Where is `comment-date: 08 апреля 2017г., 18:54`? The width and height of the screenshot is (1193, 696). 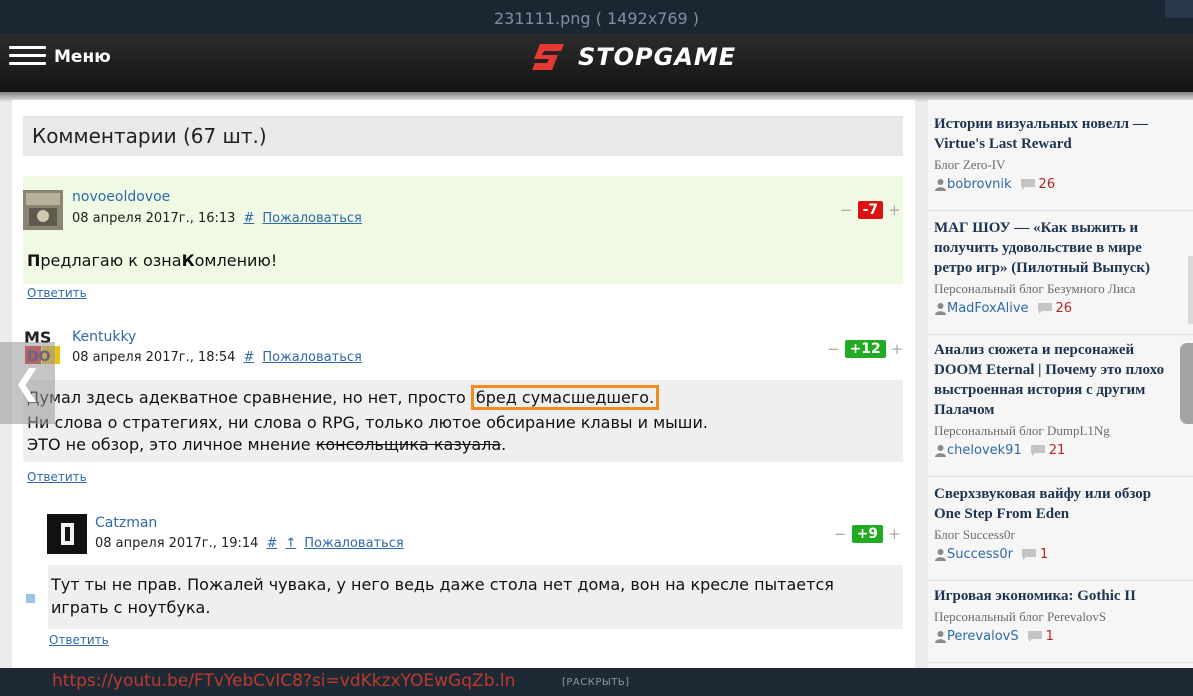
comment-date: 08 апреля 2017г., 18:54 is located at coordinates (154, 357).